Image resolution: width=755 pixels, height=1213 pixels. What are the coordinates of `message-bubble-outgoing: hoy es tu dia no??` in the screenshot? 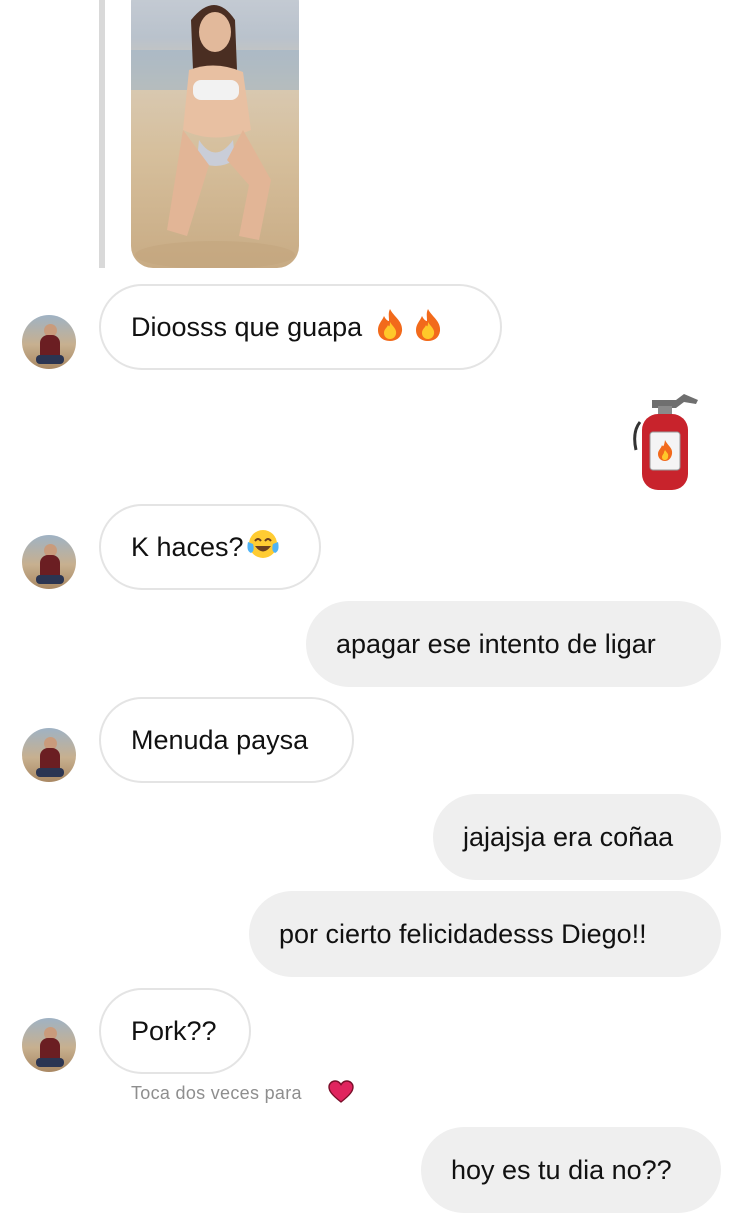 It's located at (571, 1170).